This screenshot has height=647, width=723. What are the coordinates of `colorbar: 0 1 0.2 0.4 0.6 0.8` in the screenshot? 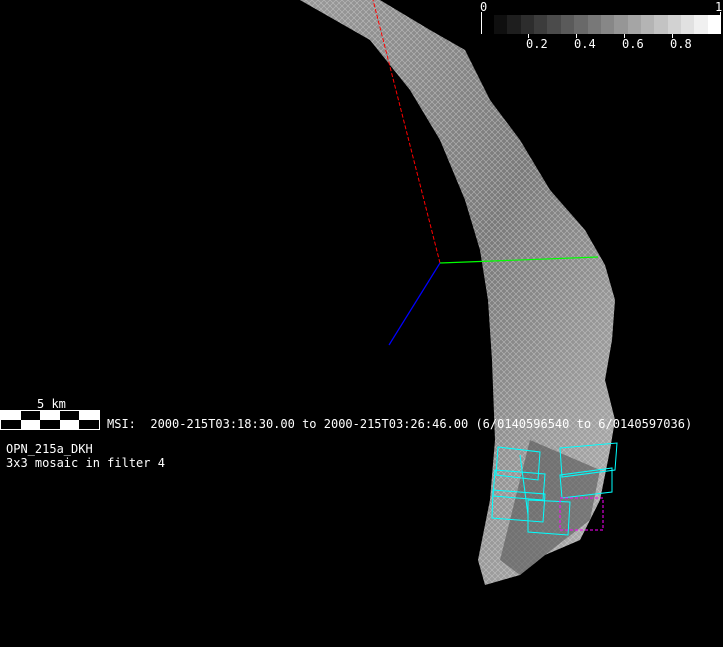 It's located at (600, 27).